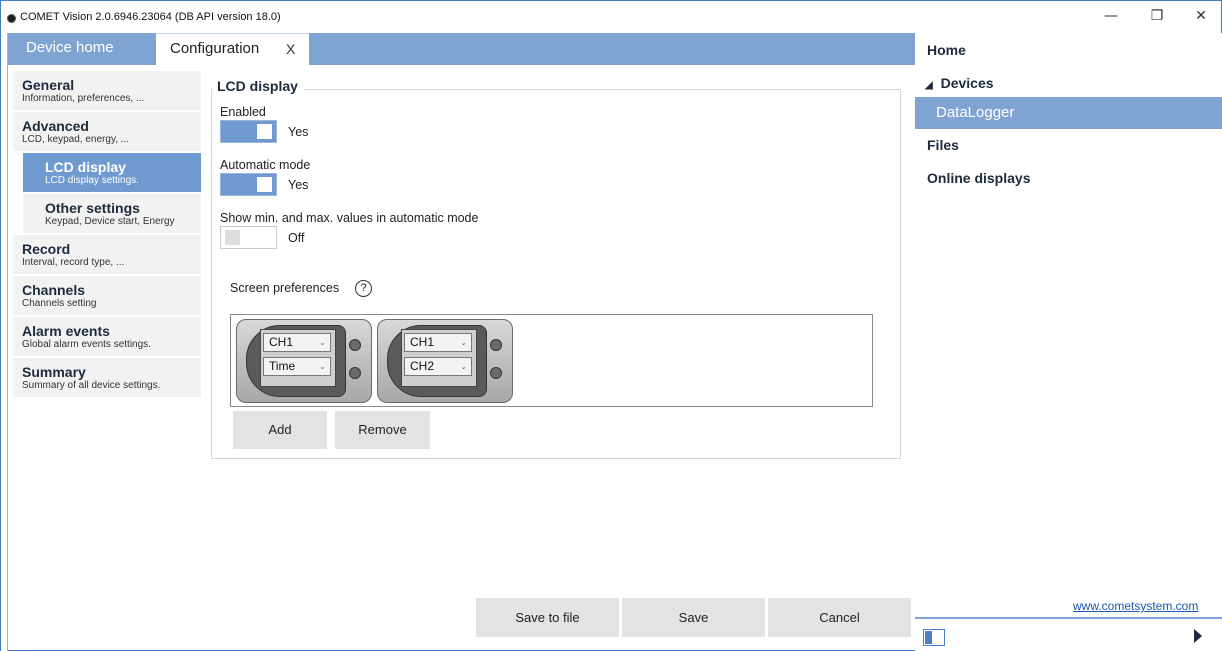  Describe the element at coordinates (290, 49) in the screenshot. I see `tab-close-icon: X` at that location.